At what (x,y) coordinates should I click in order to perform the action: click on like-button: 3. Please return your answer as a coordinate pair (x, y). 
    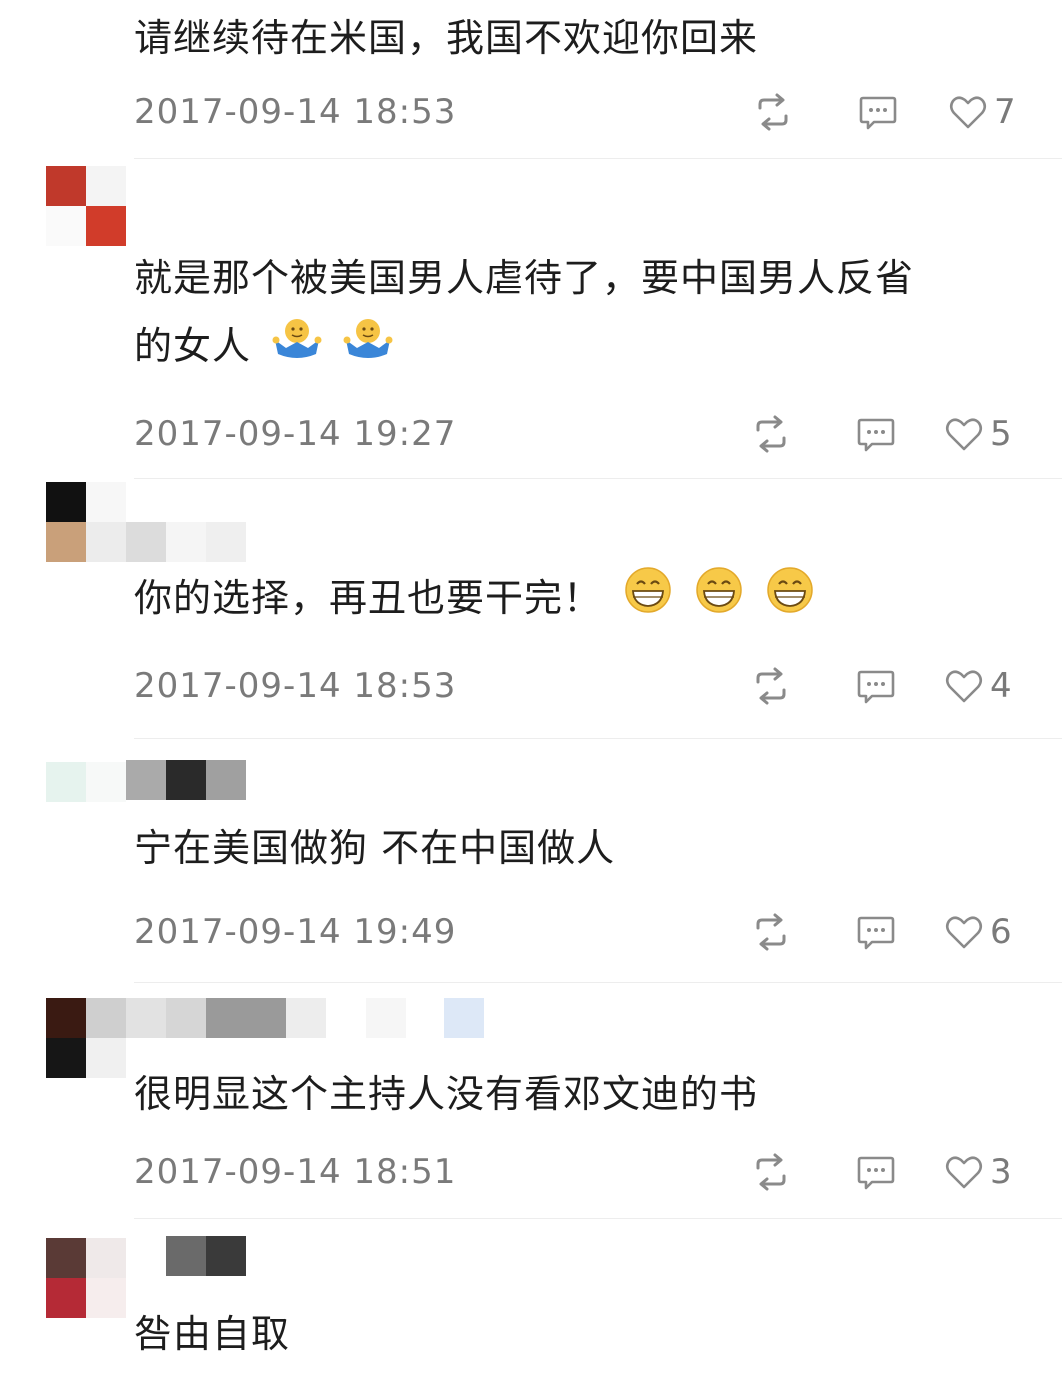
    Looking at the image, I should click on (978, 1172).